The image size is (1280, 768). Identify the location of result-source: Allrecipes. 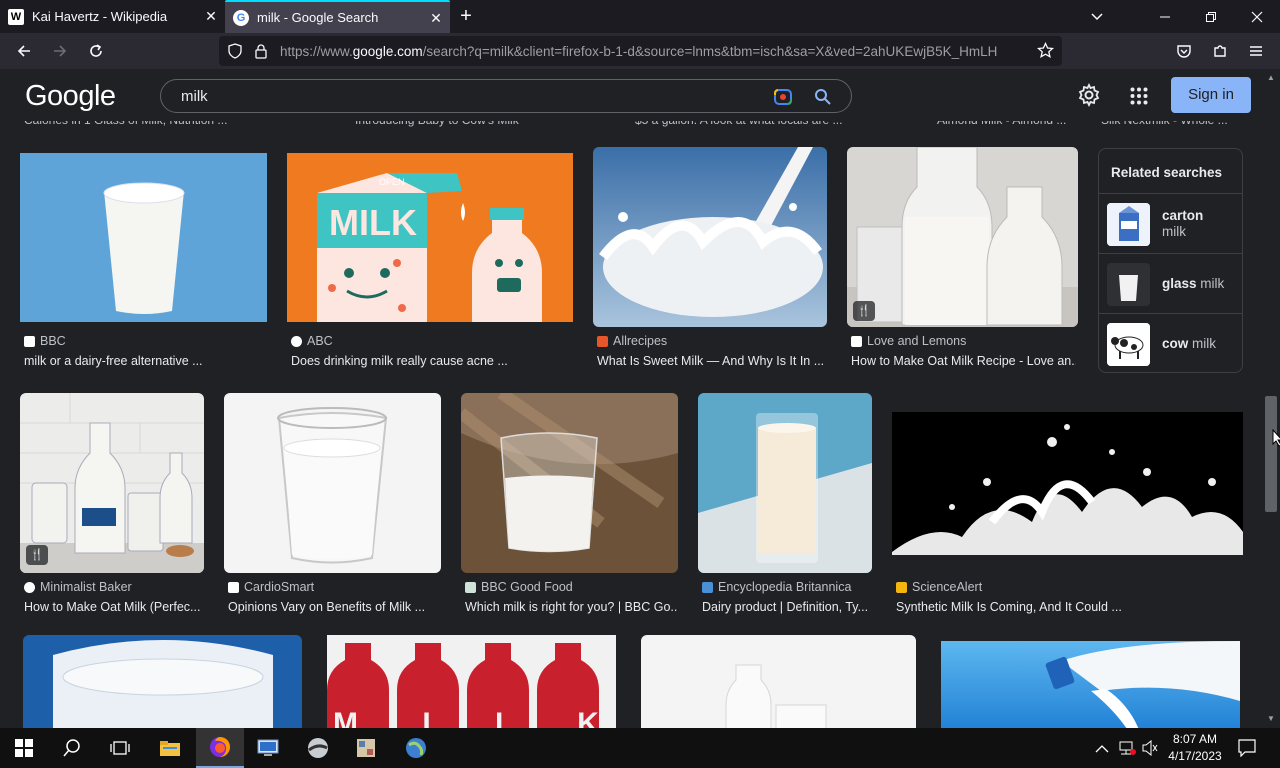
(632, 341).